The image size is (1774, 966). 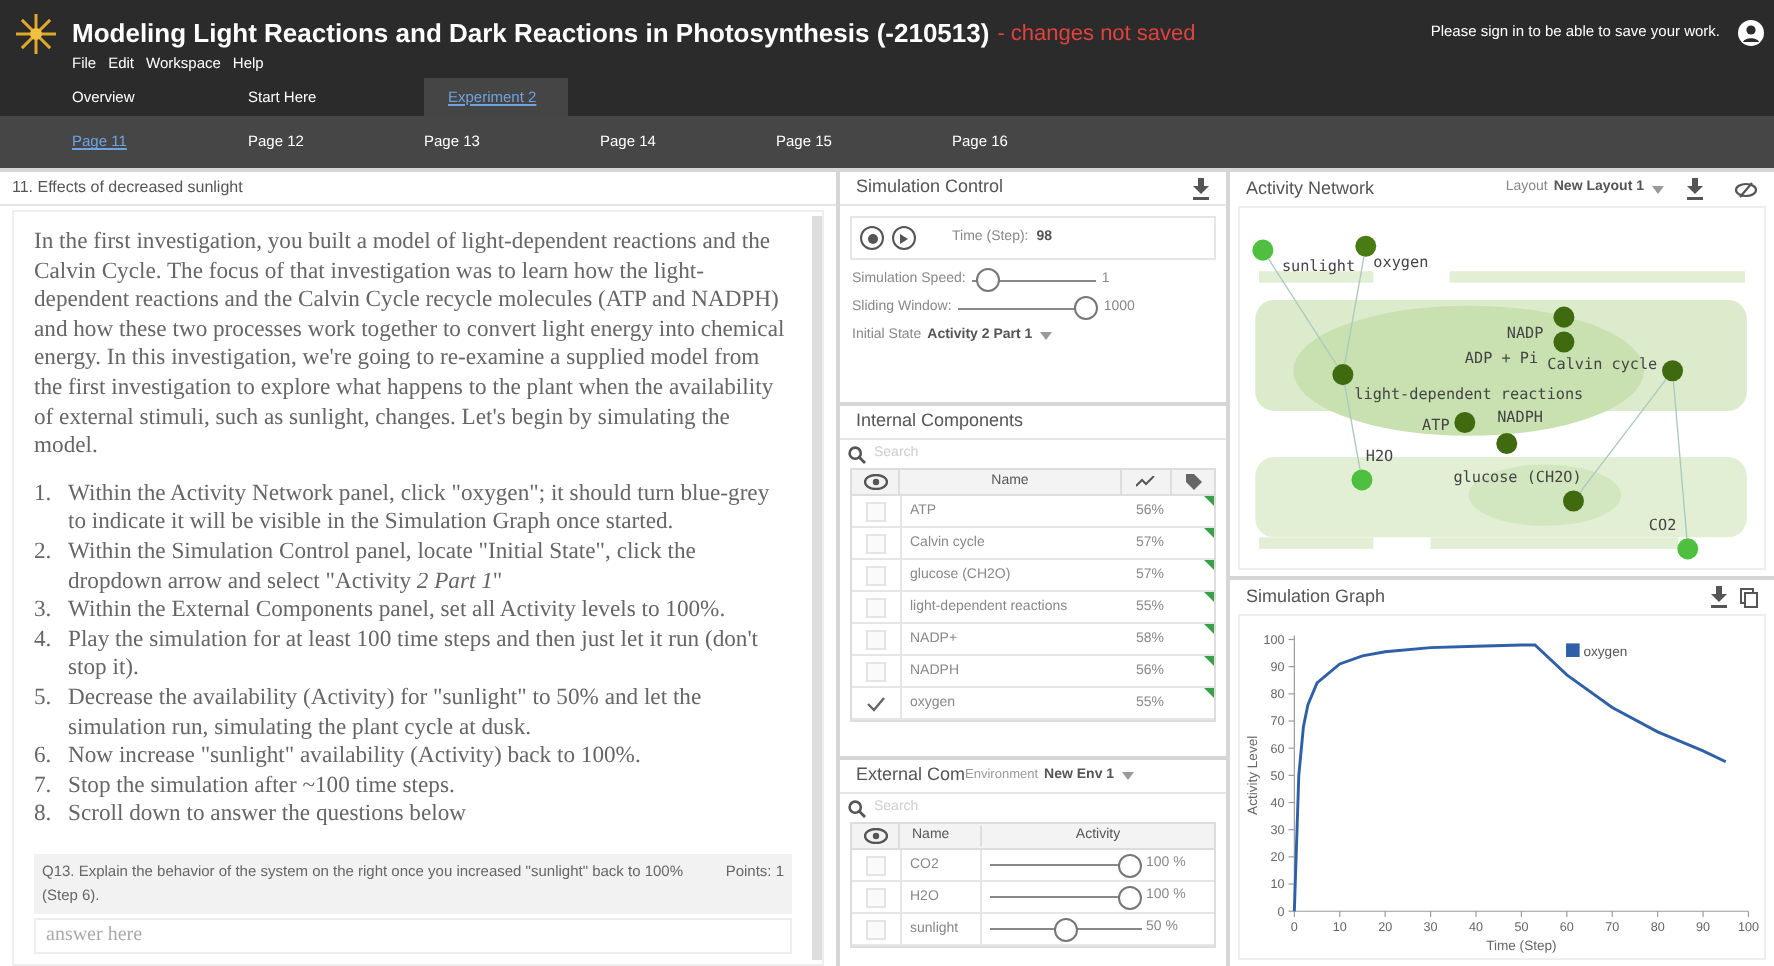 I want to click on legend-swatch, so click(x=1573, y=650).